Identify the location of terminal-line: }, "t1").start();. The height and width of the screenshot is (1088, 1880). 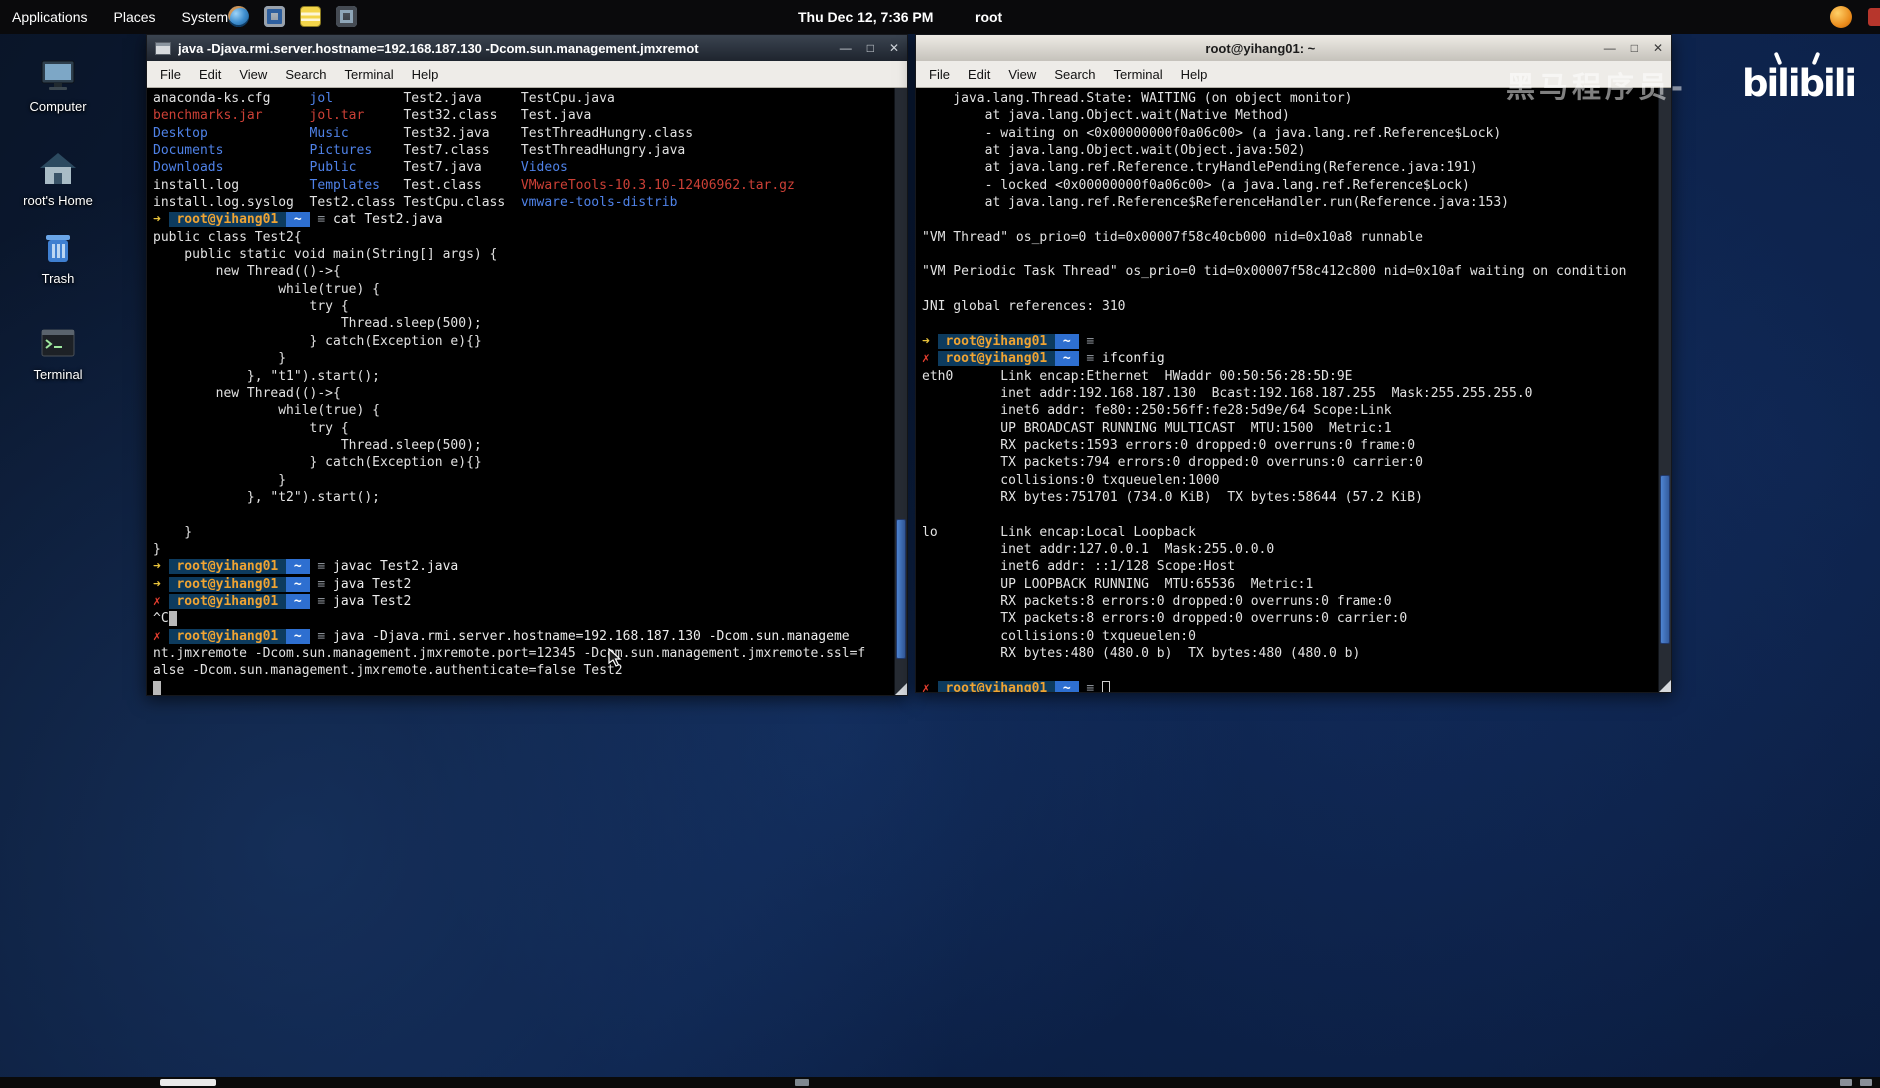
(266, 376).